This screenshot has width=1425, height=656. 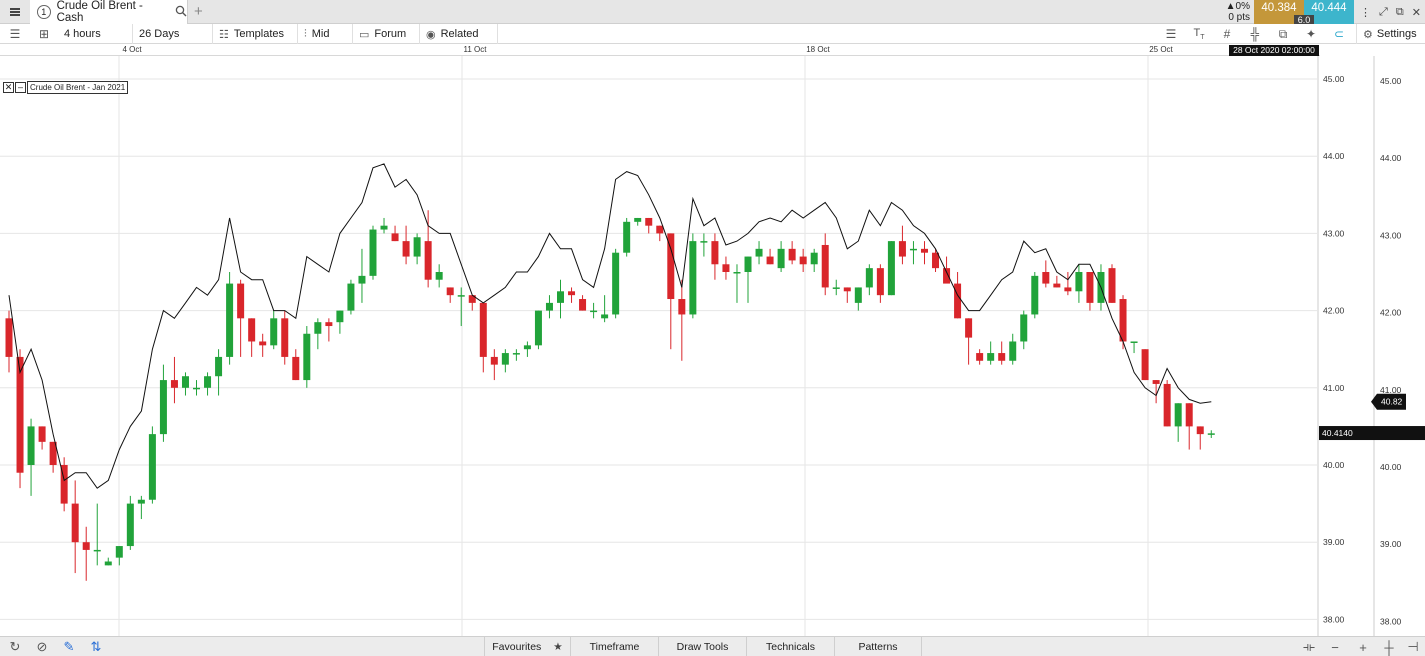 I want to click on refresh-icon: ↻, so click(x=15, y=646).